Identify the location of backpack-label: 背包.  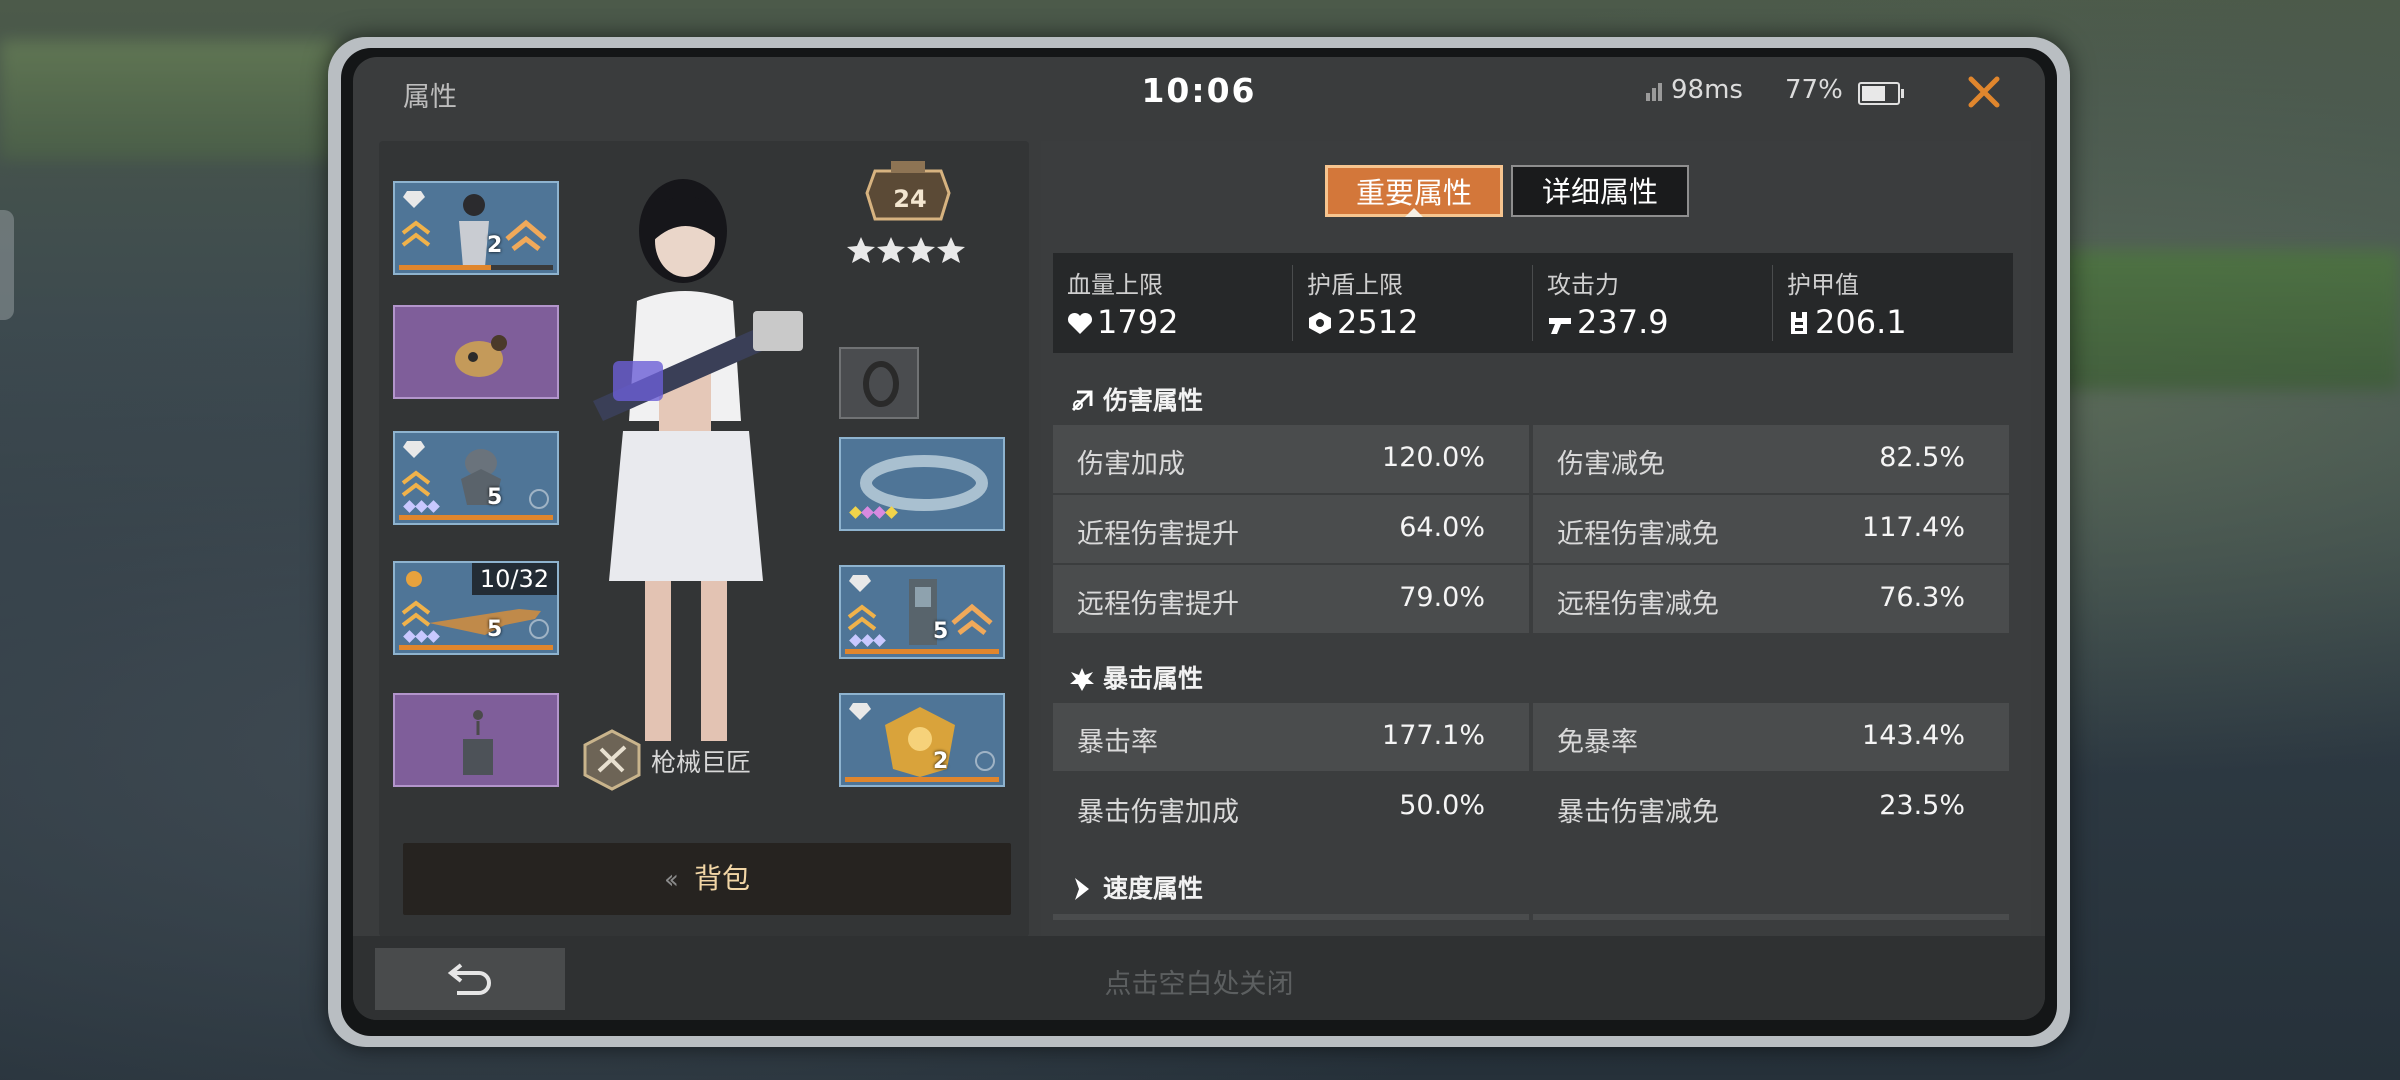
(721, 878).